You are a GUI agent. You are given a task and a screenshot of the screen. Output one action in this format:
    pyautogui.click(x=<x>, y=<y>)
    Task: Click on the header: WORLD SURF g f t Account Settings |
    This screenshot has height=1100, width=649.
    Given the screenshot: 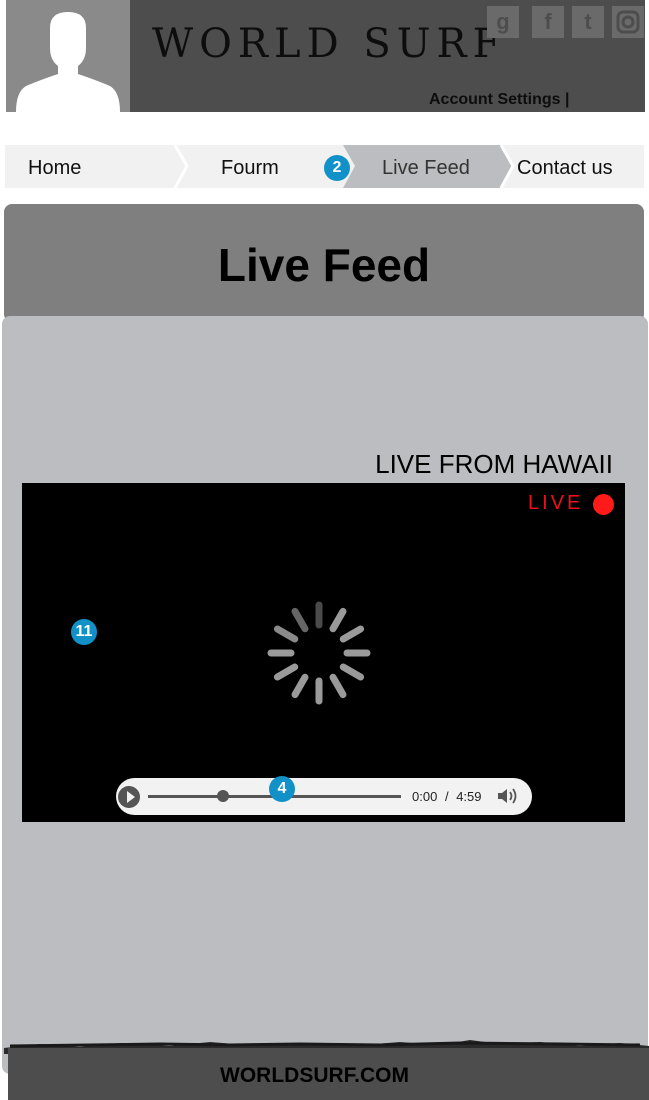 What is the action you would take?
    pyautogui.click(x=324, y=56)
    